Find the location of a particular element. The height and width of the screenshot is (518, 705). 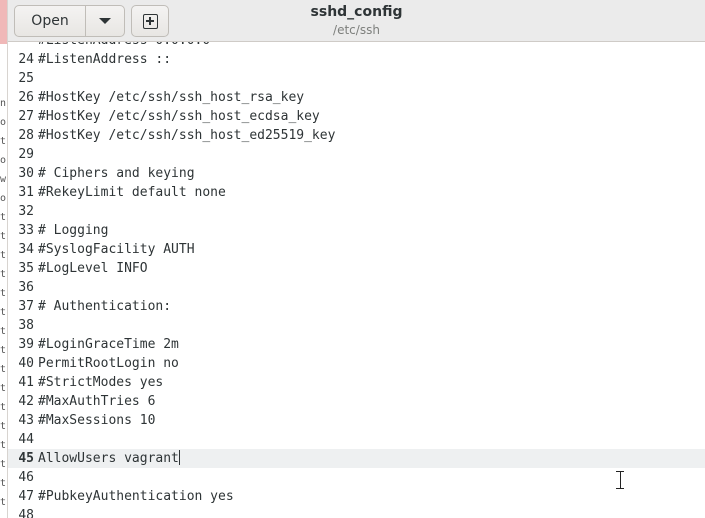

line-text: #SyslogFacility AUTH is located at coordinates (116, 249).